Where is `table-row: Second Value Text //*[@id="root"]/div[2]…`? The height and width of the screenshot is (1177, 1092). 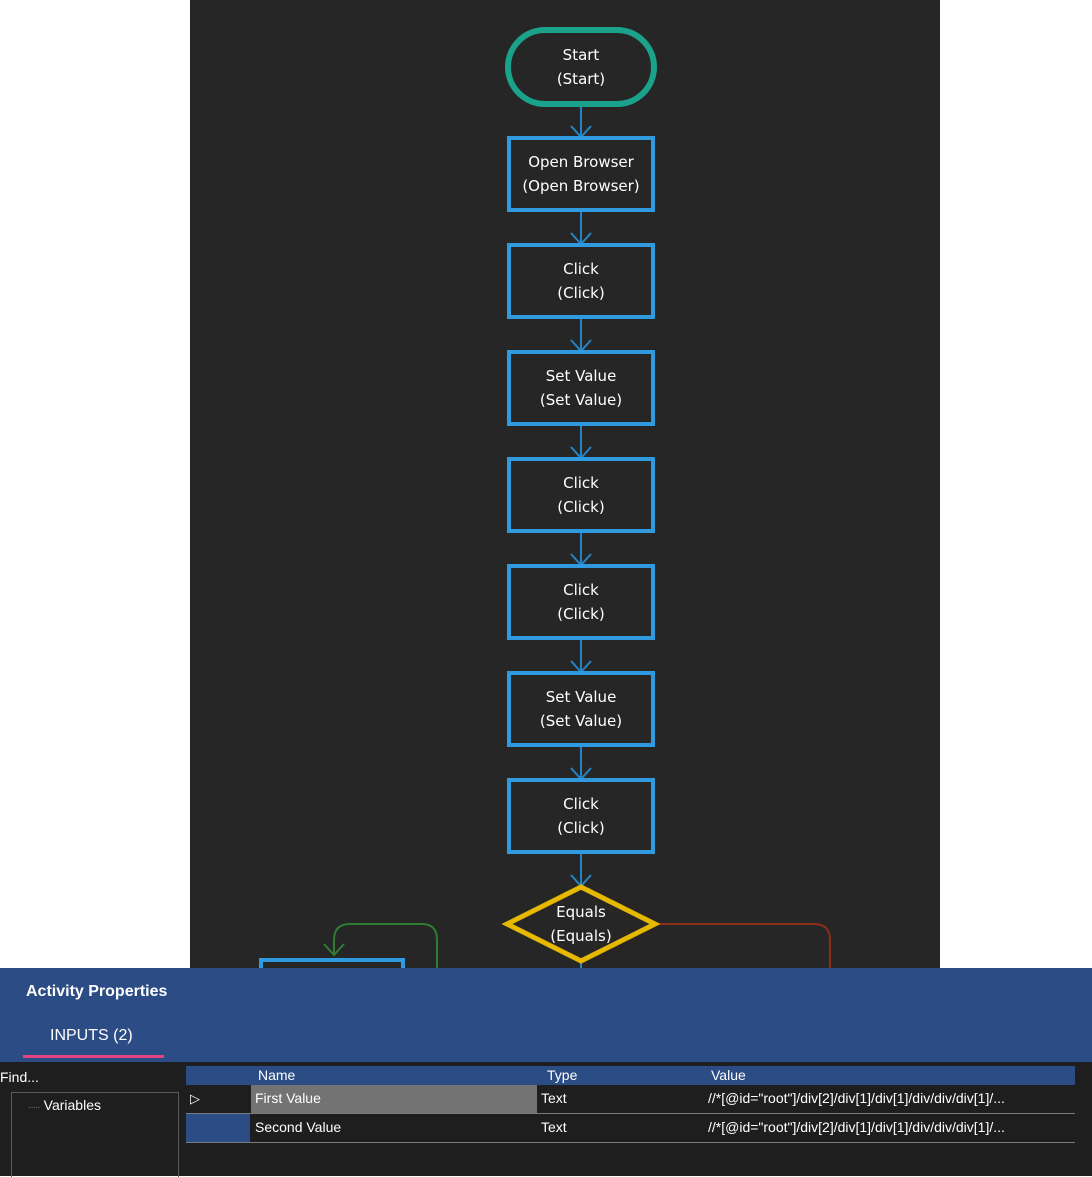
table-row: Second Value Text //*[@id="root"]/div[2]… is located at coordinates (630, 1128).